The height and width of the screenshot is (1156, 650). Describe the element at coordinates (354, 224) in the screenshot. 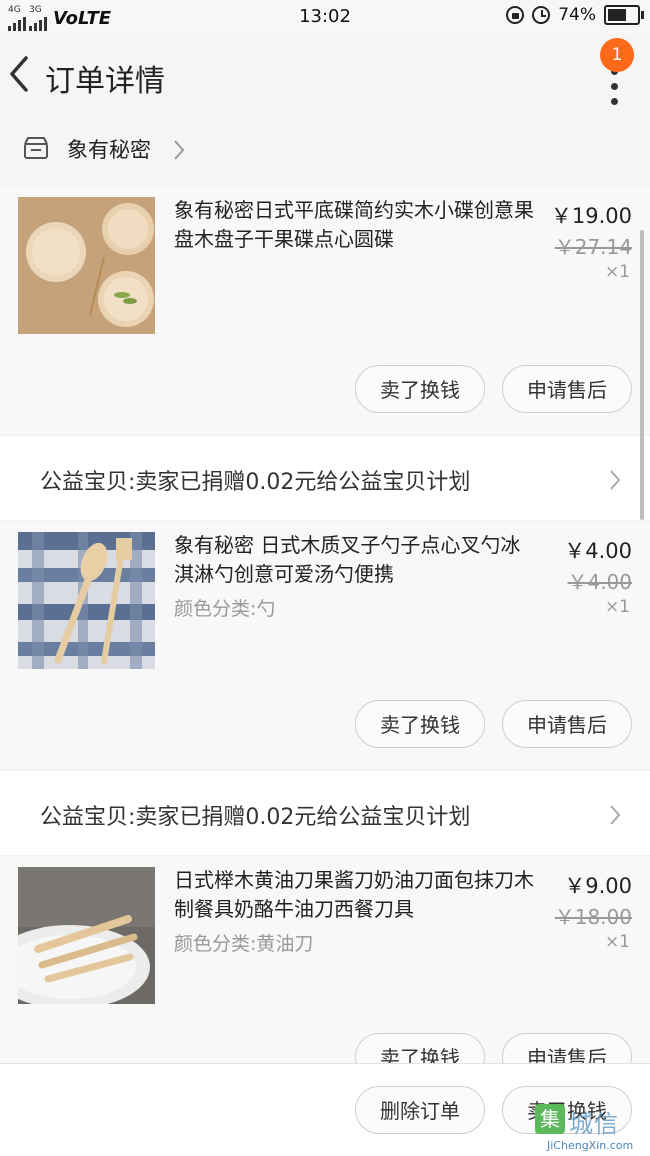

I see `product-name: 象有秘密日式平底碟简约实木小碟创意果盘木盘子干果碟点心圆碟` at that location.